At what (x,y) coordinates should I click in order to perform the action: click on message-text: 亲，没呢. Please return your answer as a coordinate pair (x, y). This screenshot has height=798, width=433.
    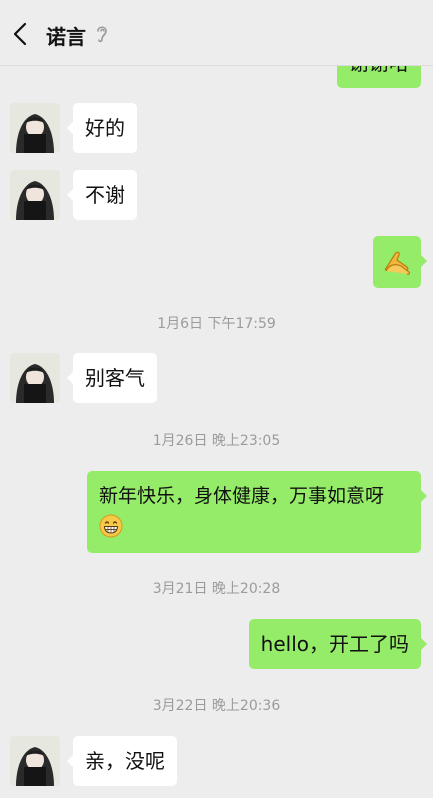
    Looking at the image, I should click on (125, 761).